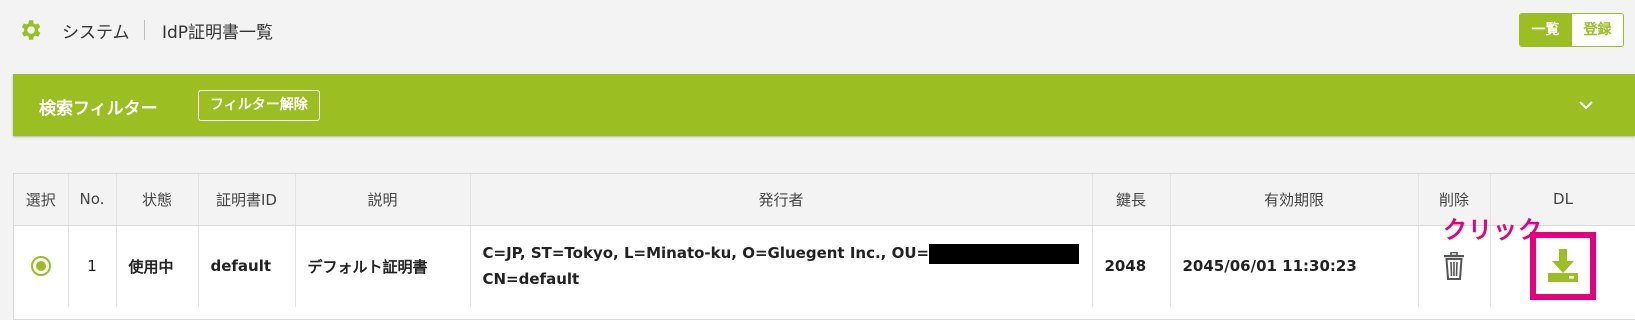  I want to click on radio-selected-icon, so click(40, 266).